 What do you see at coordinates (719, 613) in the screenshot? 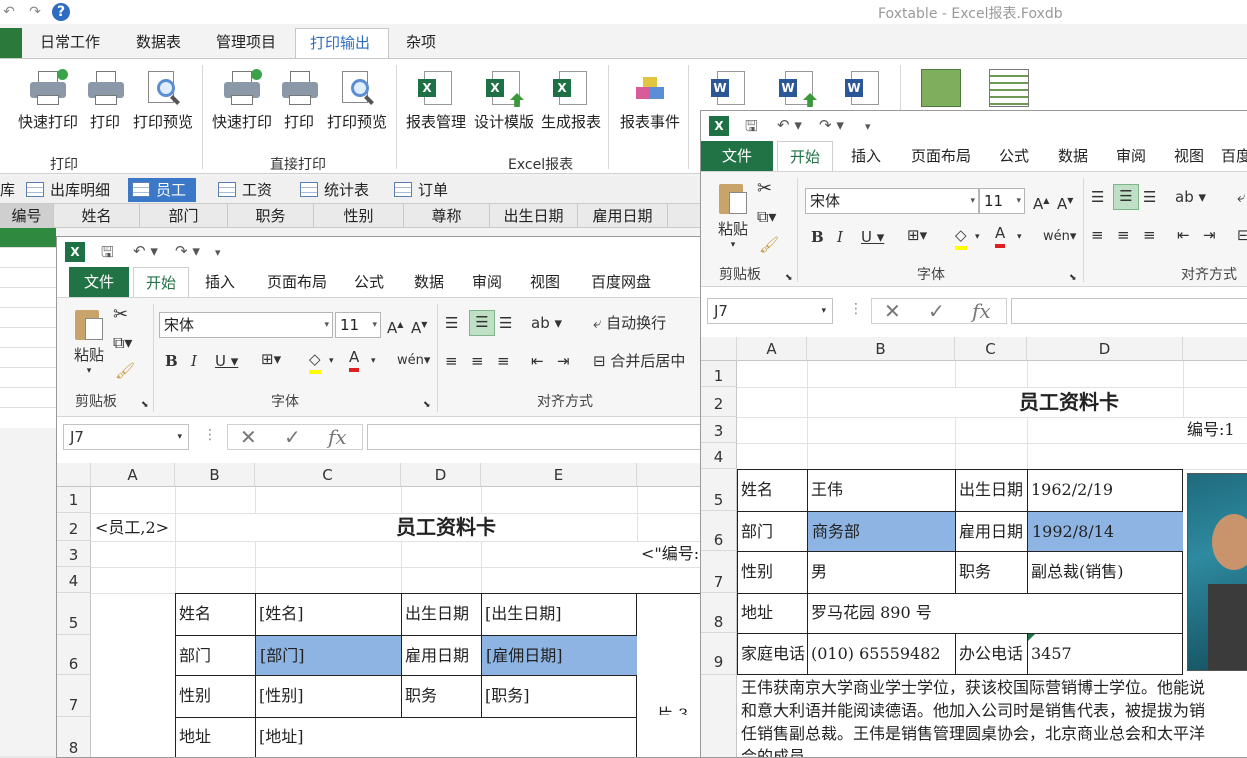
I see `row-header: 8` at bounding box center [719, 613].